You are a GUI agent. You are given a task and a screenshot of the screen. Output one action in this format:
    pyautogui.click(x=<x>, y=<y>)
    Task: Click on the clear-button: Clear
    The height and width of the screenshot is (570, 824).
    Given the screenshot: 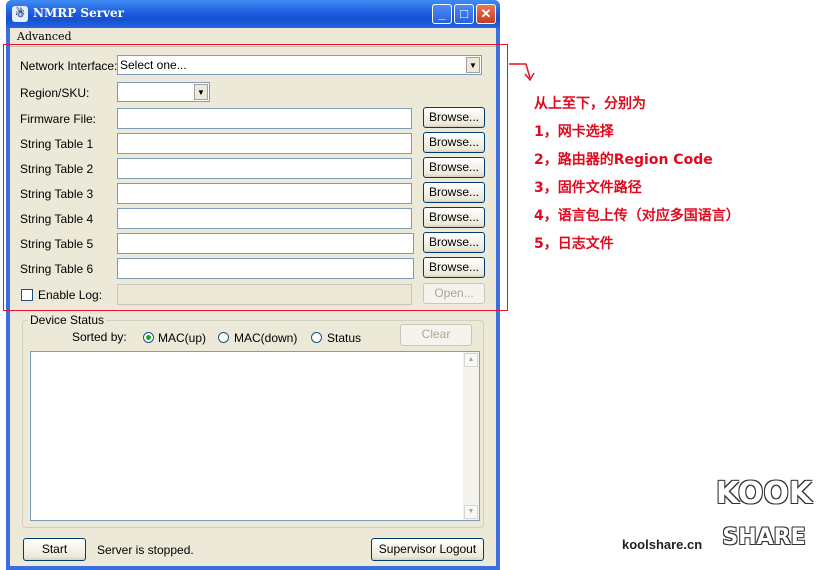 What is the action you would take?
    pyautogui.click(x=436, y=335)
    